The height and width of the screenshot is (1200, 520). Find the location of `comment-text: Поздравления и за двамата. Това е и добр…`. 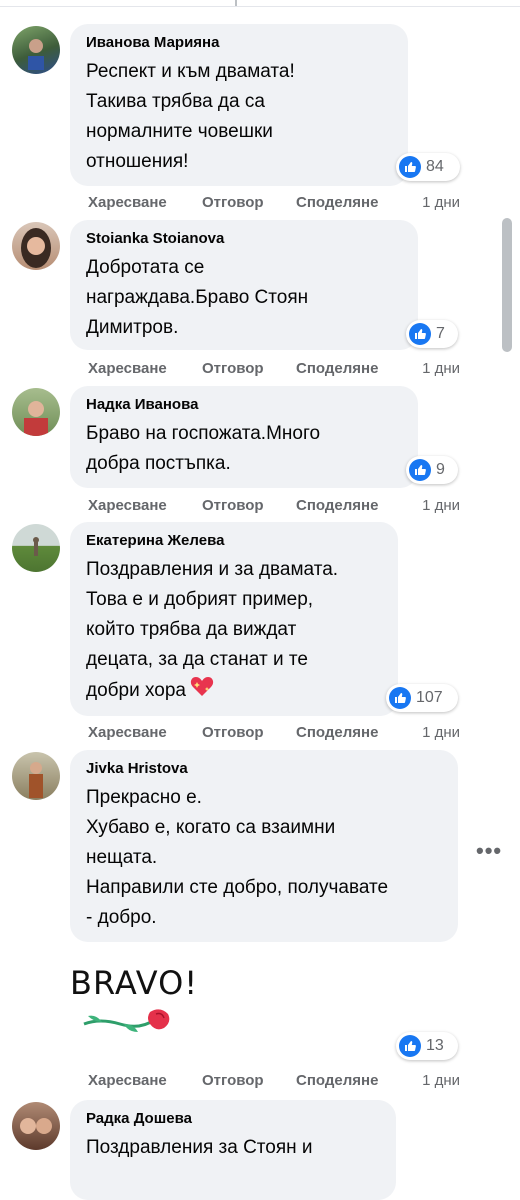

comment-text: Поздравления и за двамата. Това е и добр… is located at coordinates (234, 631).